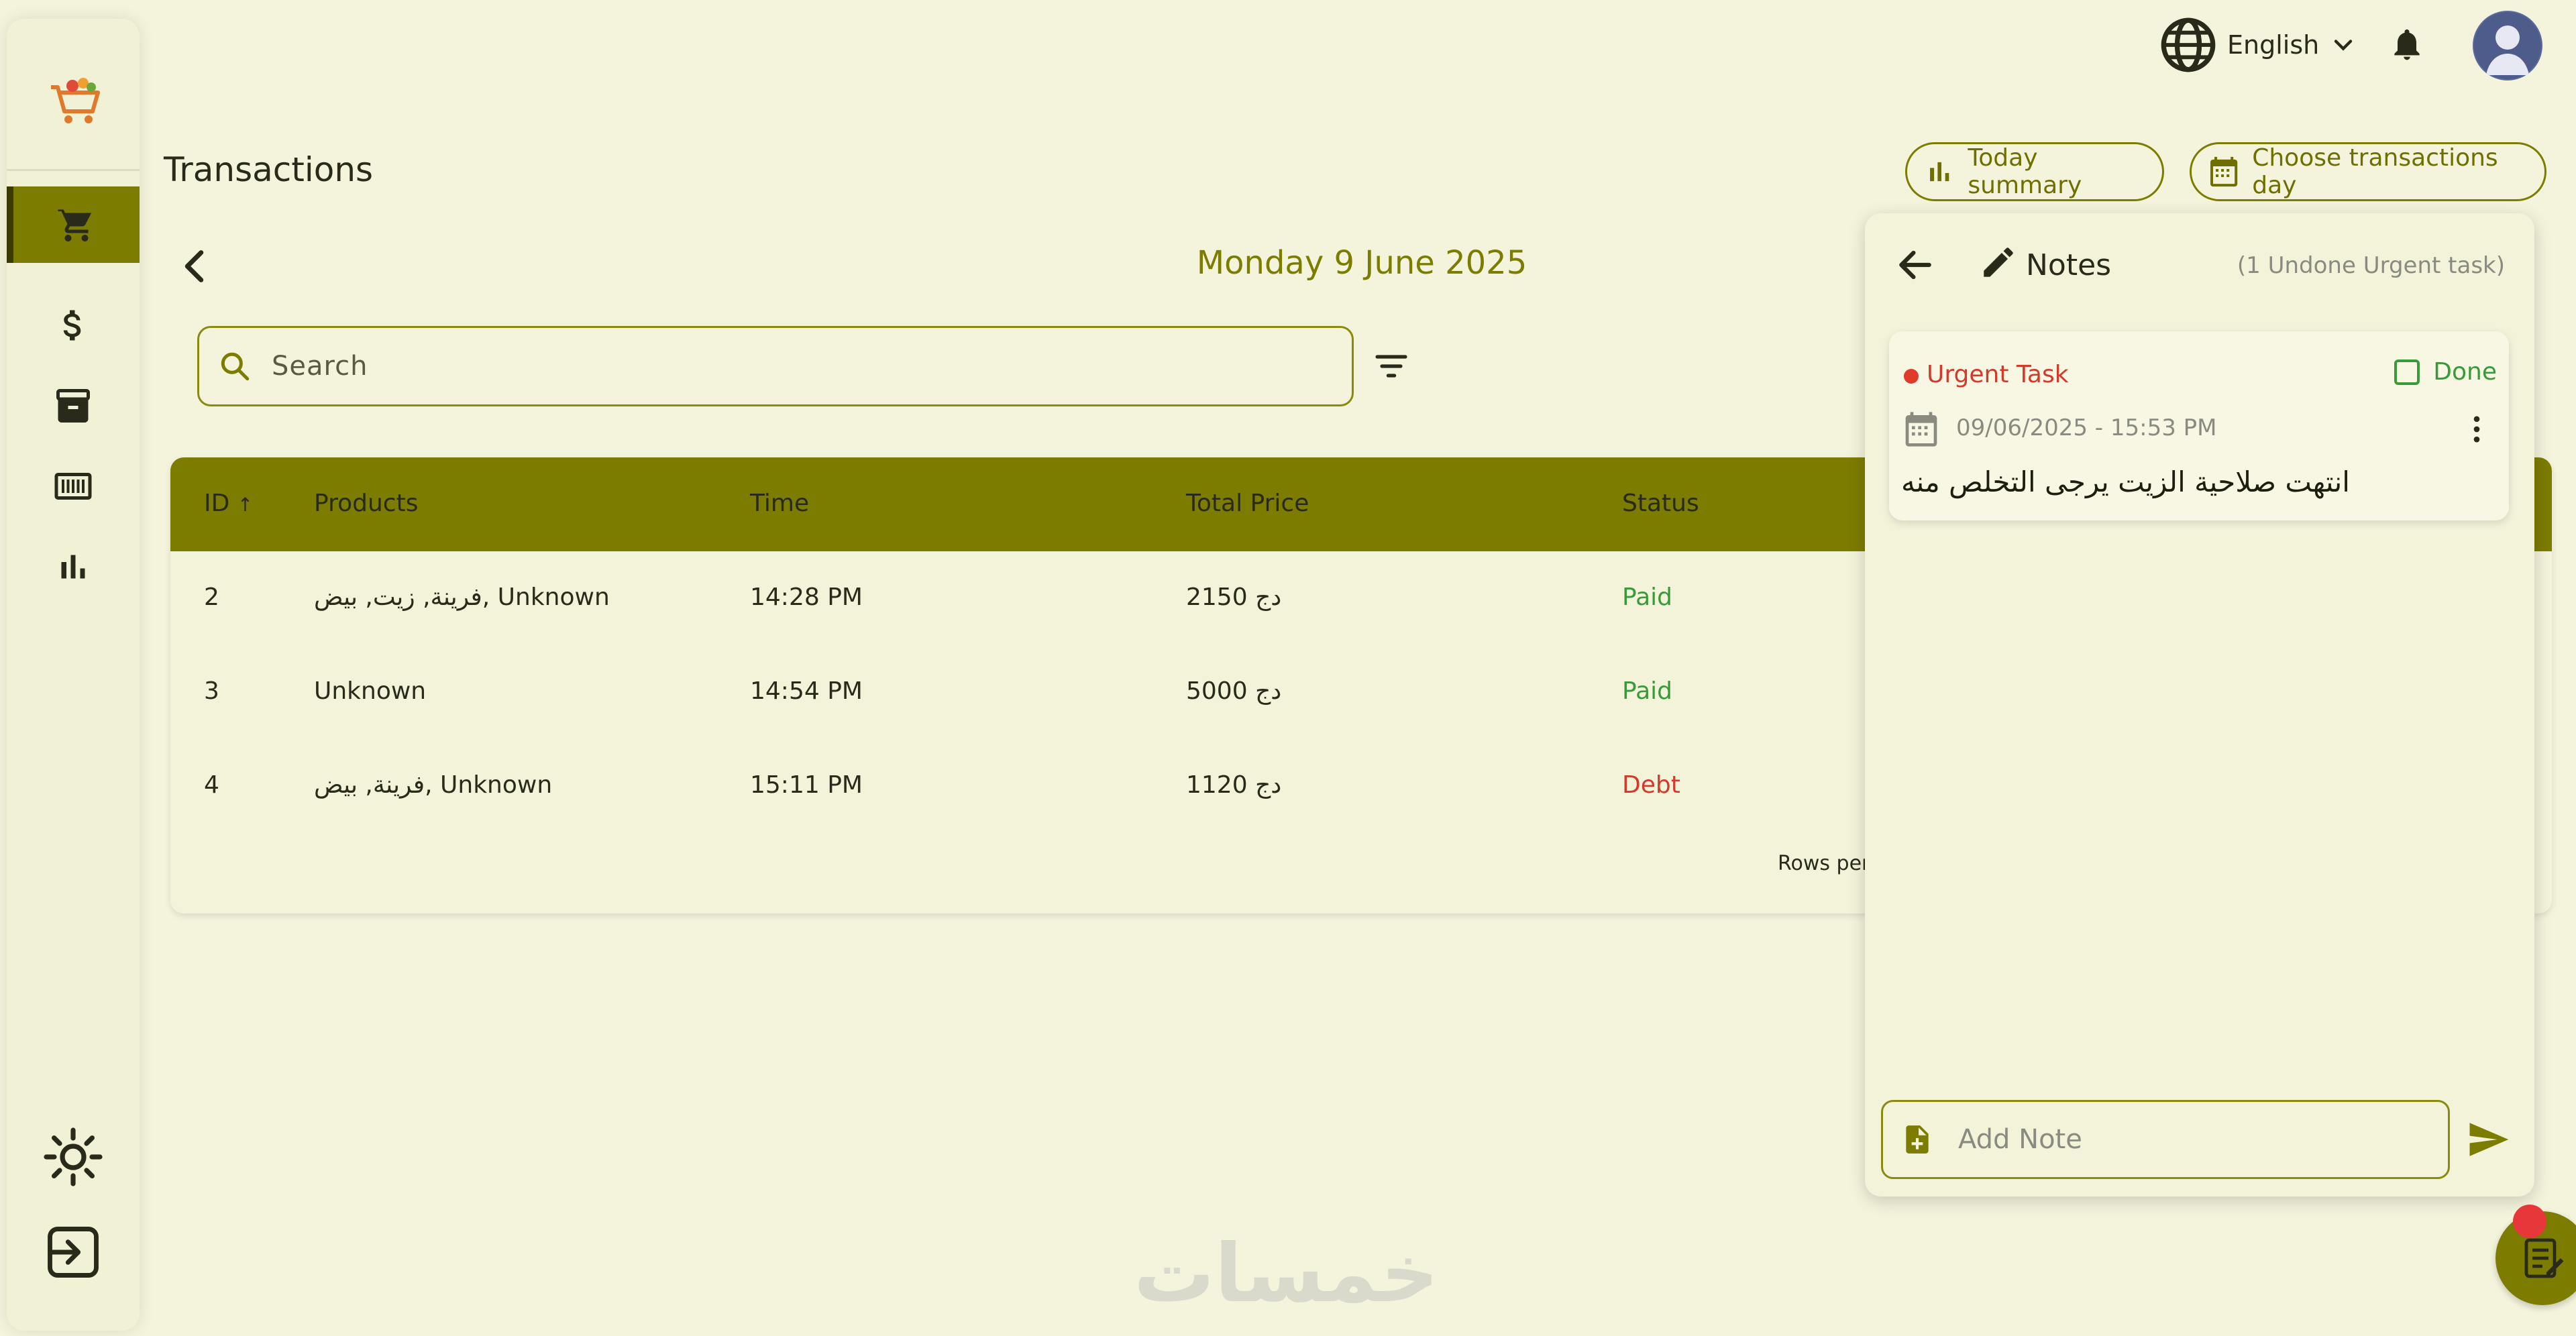 The image size is (2576, 1336). I want to click on sidebar-item-finance, so click(73, 326).